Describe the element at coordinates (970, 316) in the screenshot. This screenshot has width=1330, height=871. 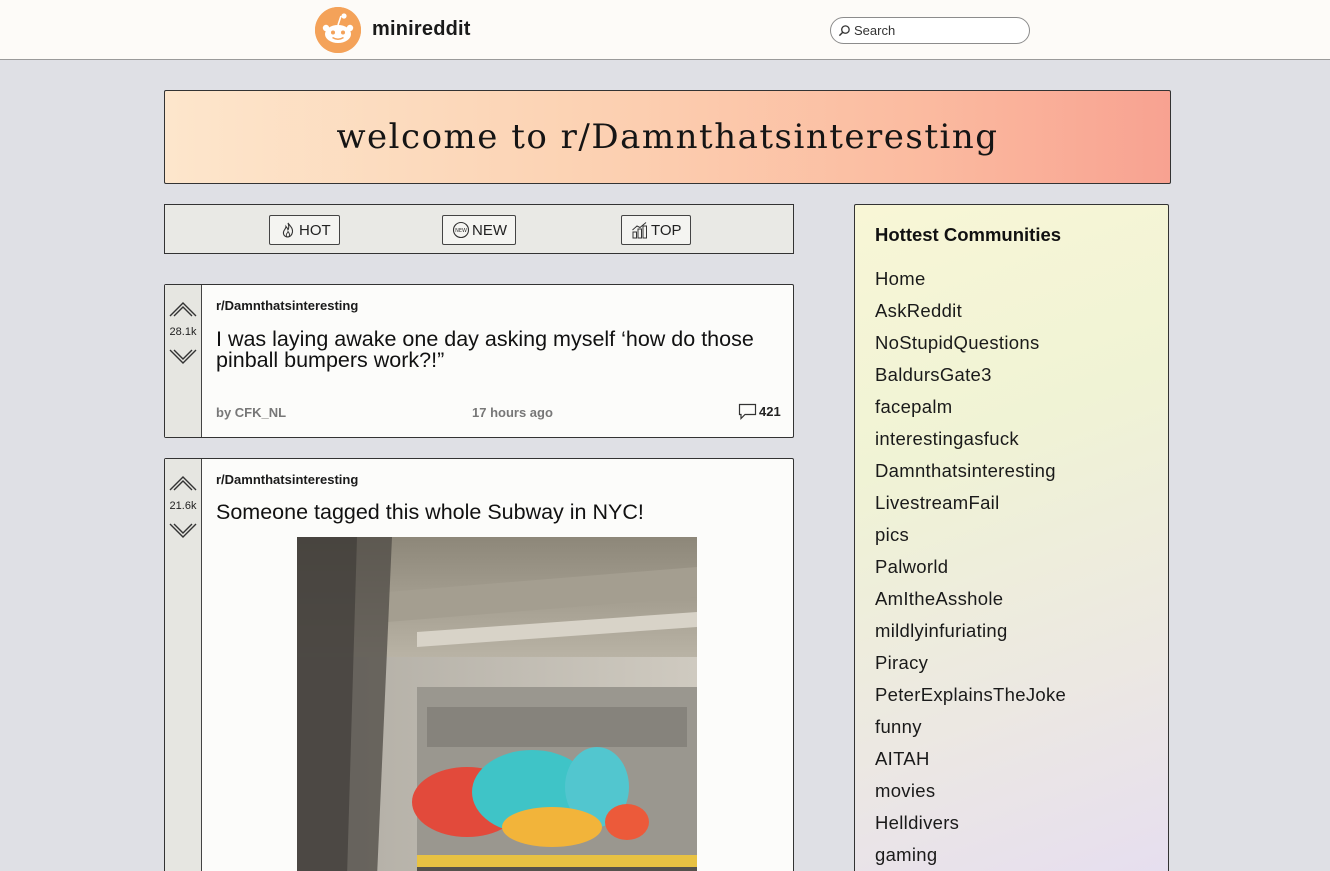
I see `community-link: AskReddit` at that location.